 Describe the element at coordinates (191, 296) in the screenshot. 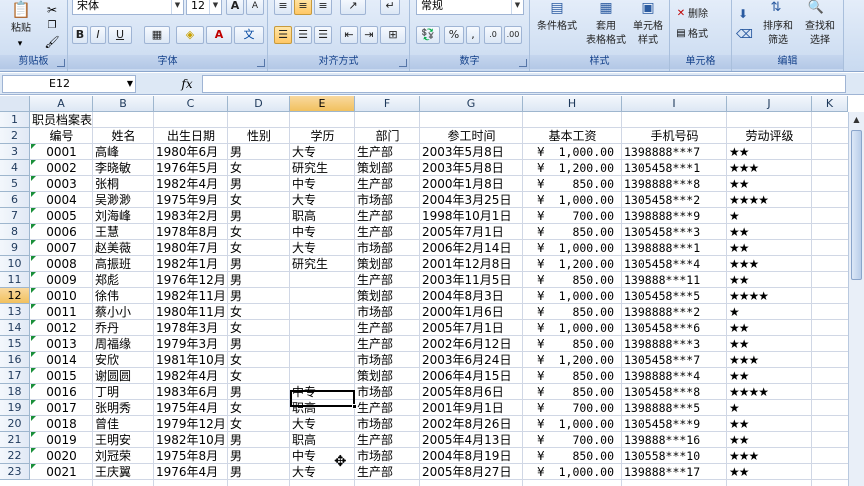

I see `birth-cell: 1982年11月` at that location.